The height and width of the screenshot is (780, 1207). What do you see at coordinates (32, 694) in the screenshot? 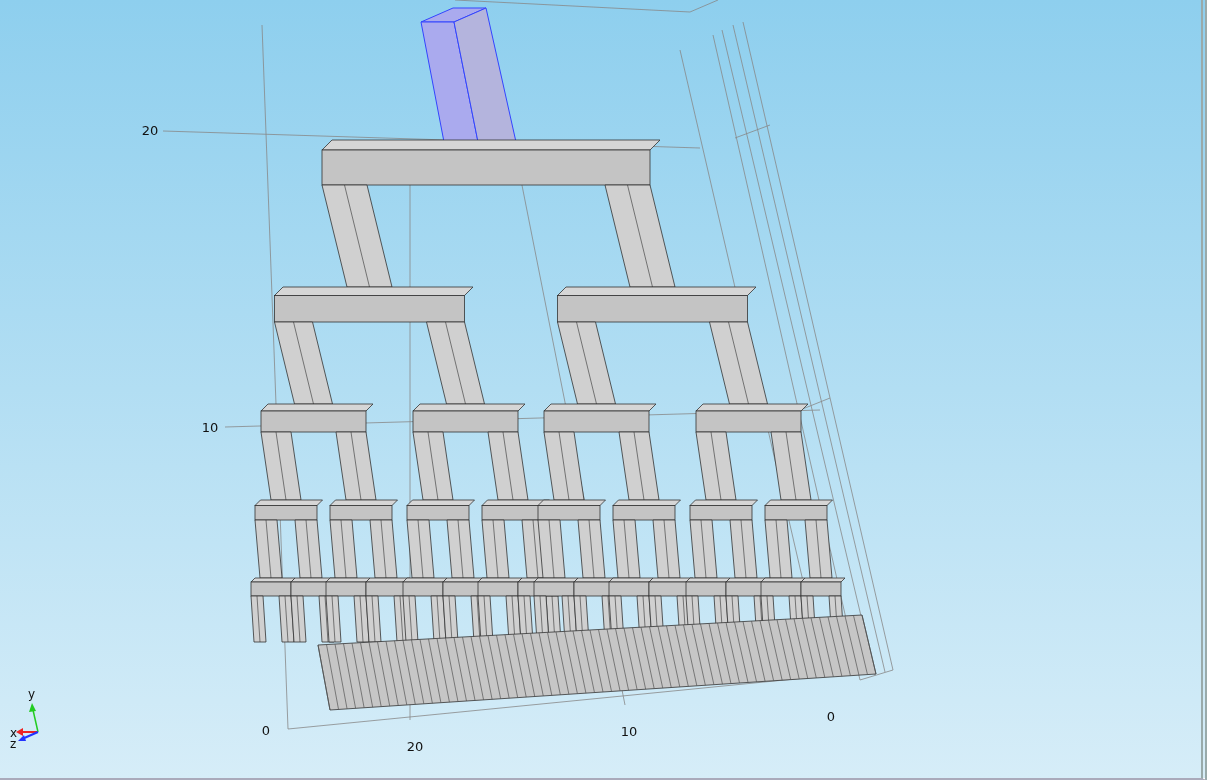
I see `axis-label: y` at bounding box center [32, 694].